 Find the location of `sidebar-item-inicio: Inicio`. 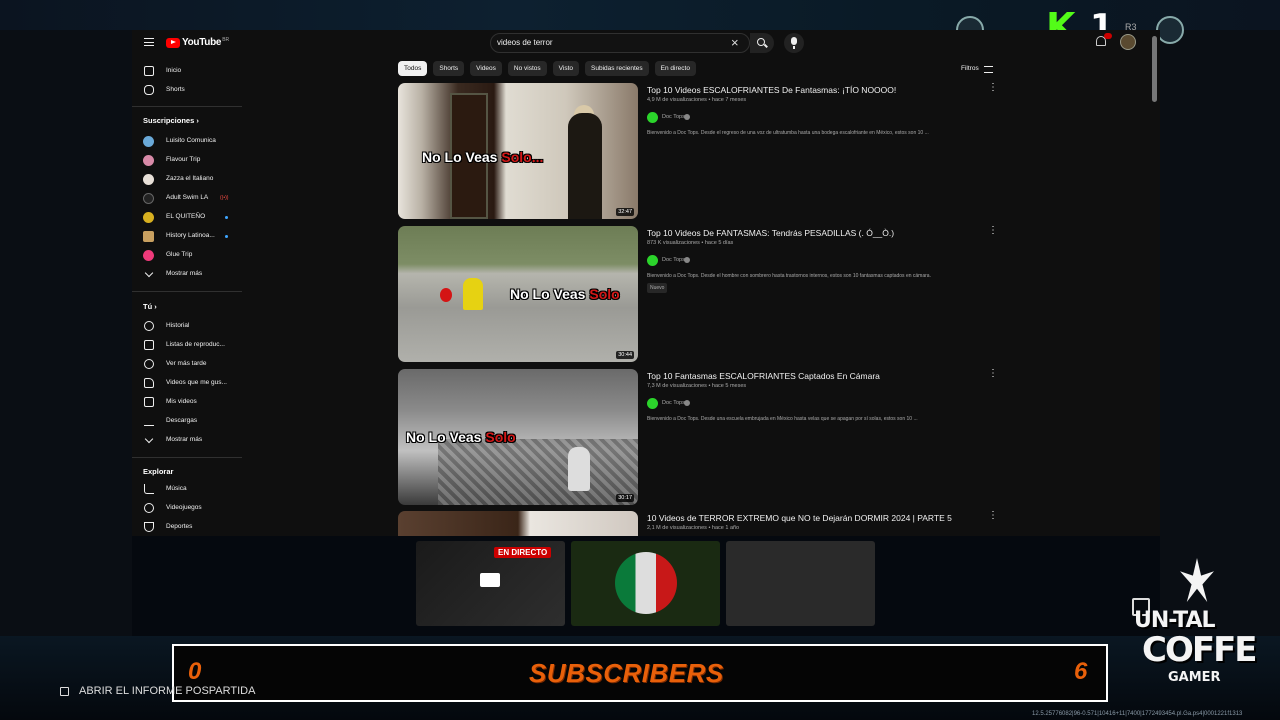

sidebar-item-inicio: Inicio is located at coordinates (187, 71).